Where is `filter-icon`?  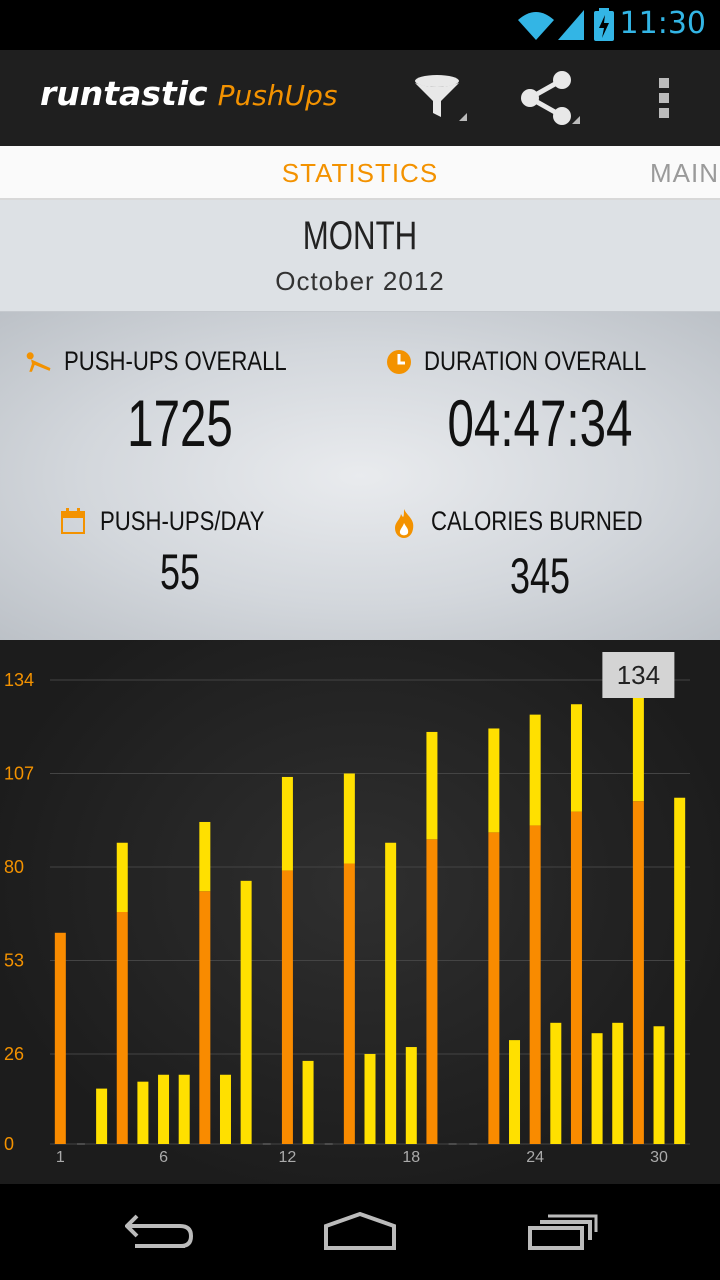
filter-icon is located at coordinates (441, 98).